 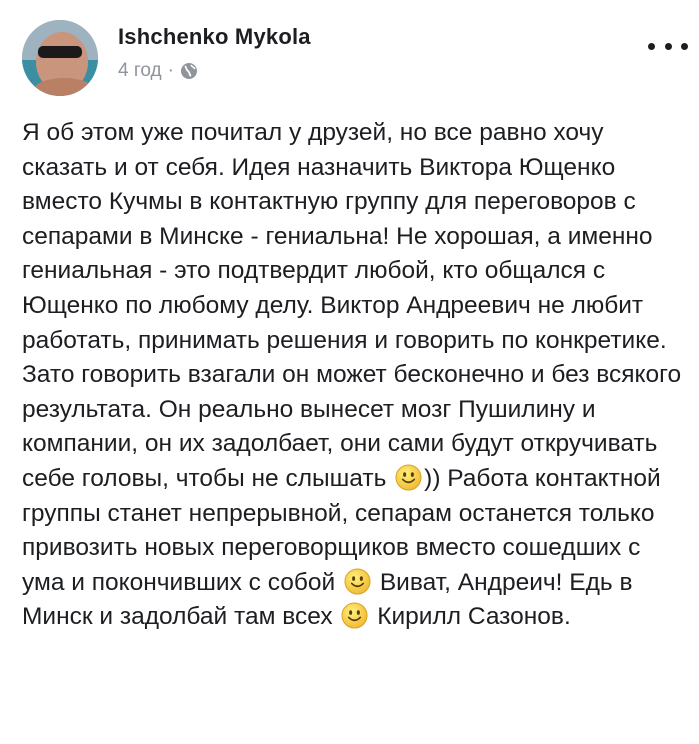 What do you see at coordinates (60, 58) in the screenshot?
I see `avatar` at bounding box center [60, 58].